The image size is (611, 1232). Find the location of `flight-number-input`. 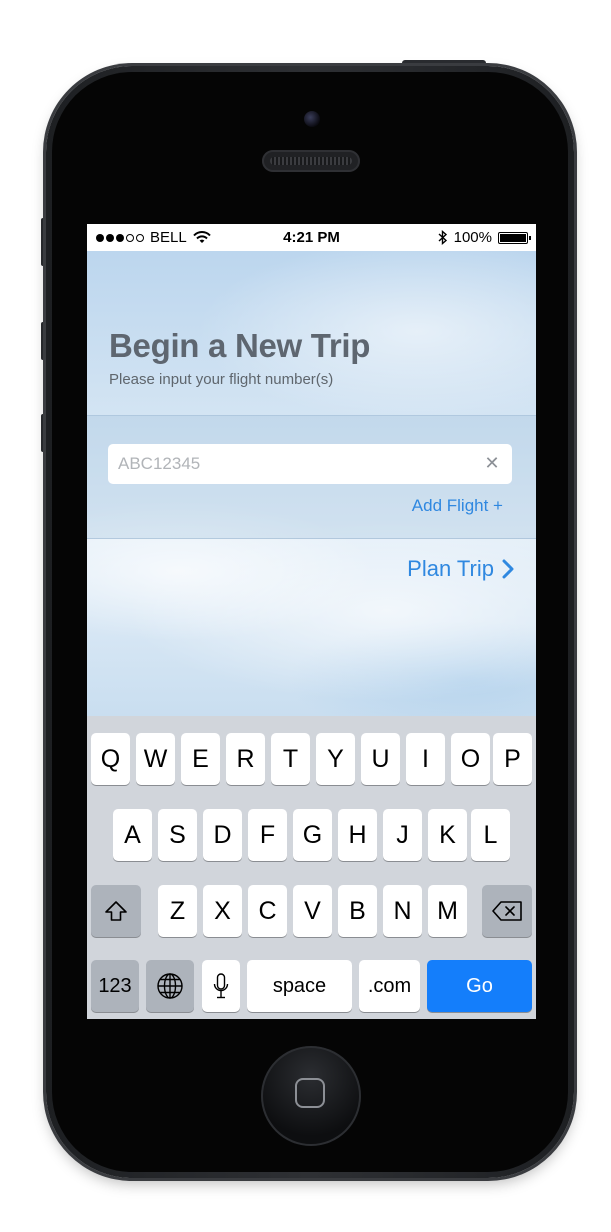

flight-number-input is located at coordinates (298, 464).